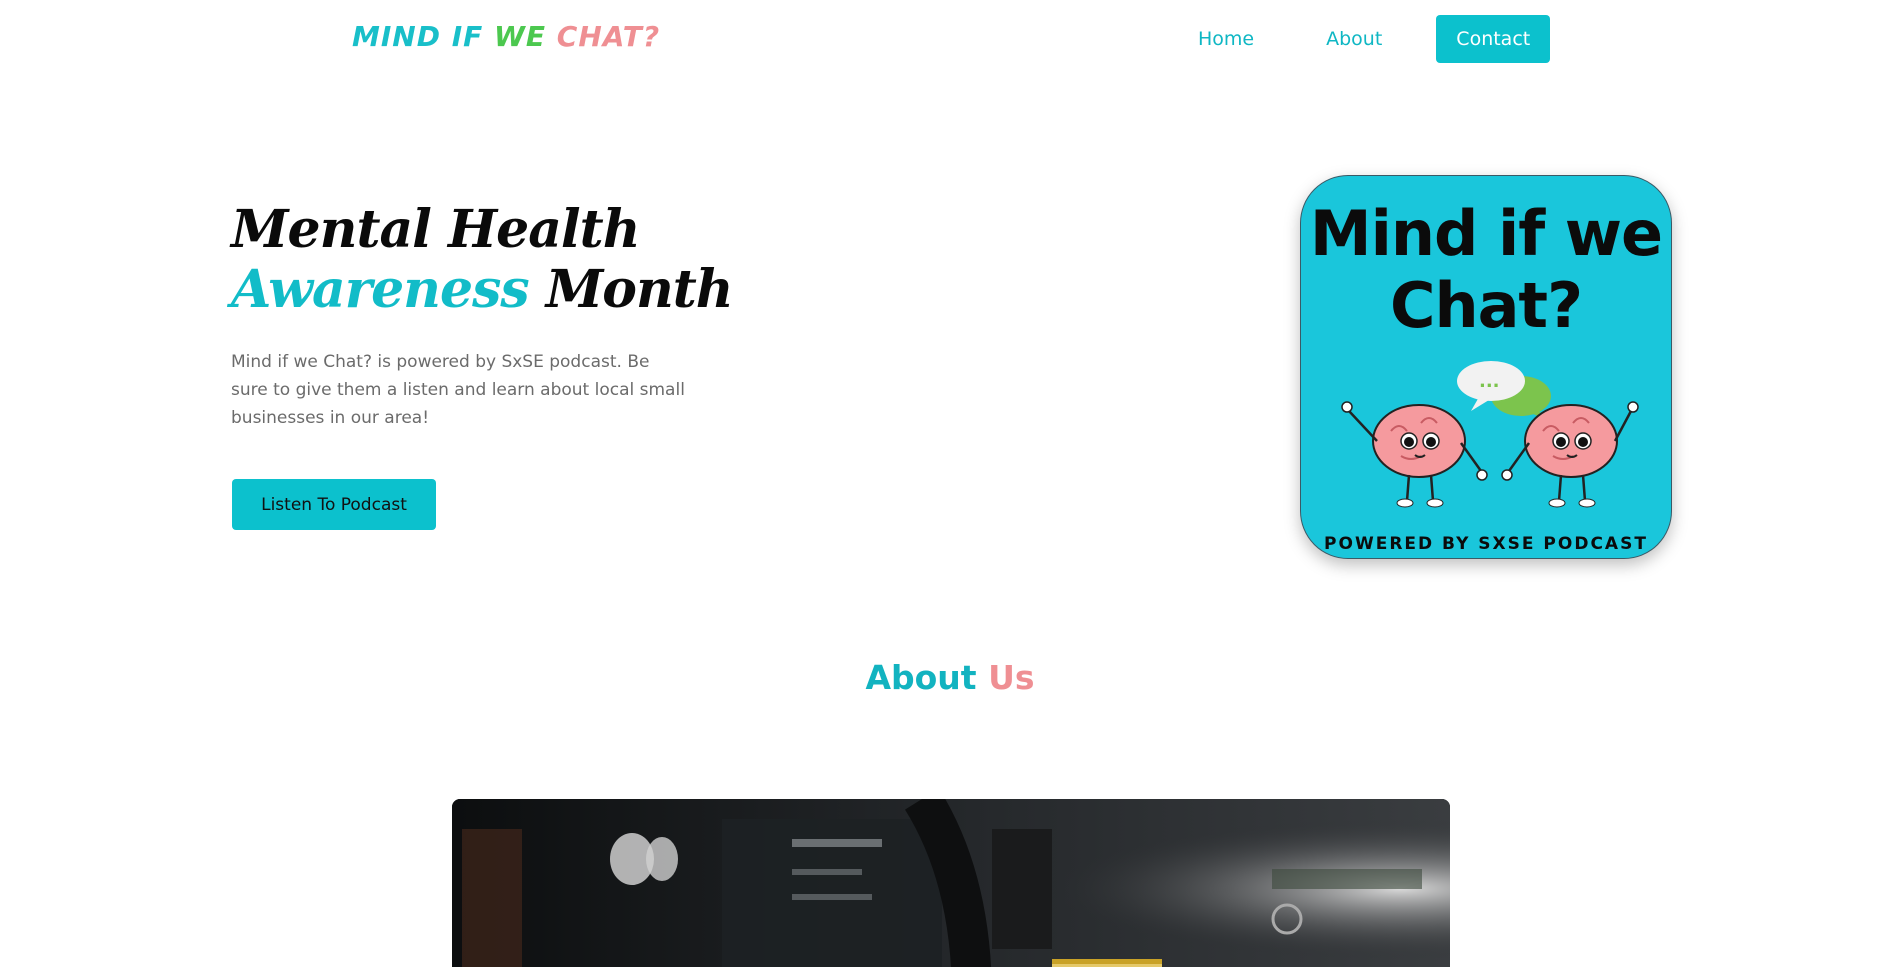 Image resolution: width=1900 pixels, height=967 pixels. I want to click on hero-title: Mental Health Awareness Month, so click(482, 259).